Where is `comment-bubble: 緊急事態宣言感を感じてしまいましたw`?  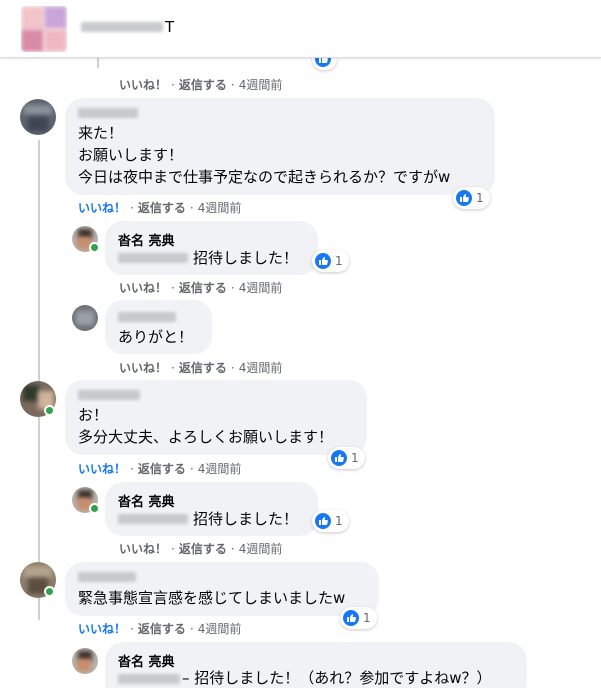
comment-bubble: 緊急事態宣言感を感じてしまいましたw is located at coordinates (222, 589).